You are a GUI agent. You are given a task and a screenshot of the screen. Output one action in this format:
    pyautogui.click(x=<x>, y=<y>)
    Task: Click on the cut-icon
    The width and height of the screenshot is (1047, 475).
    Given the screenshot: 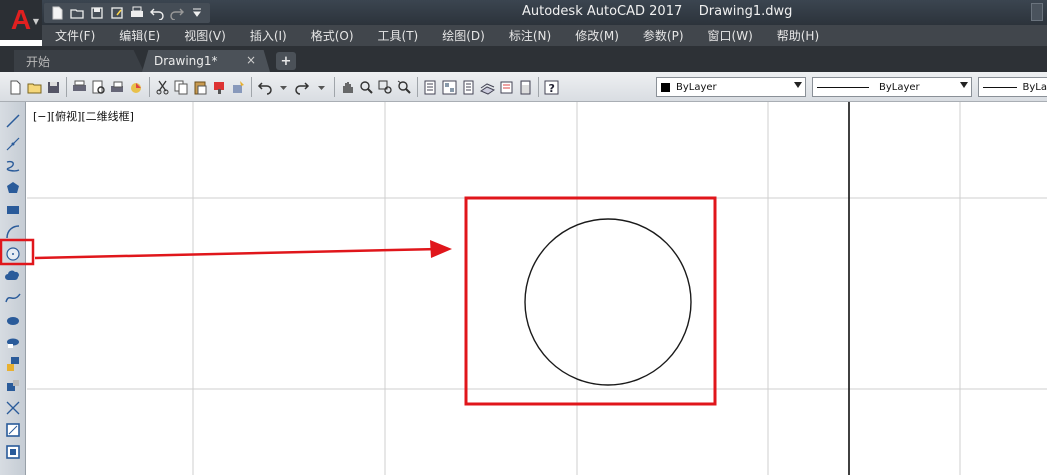 What is the action you would take?
    pyautogui.click(x=162, y=87)
    